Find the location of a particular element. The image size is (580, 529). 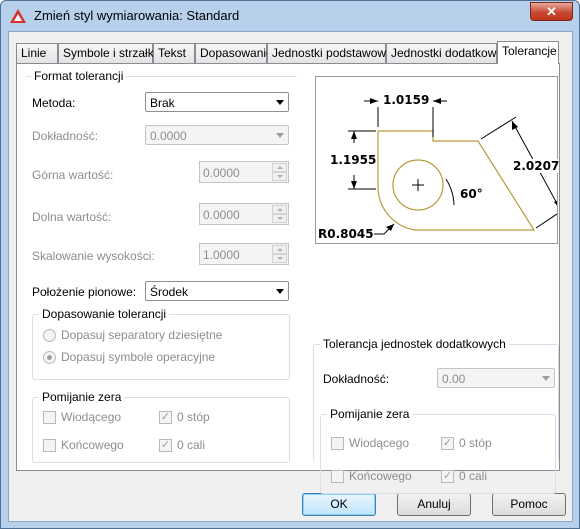

leading-zero-checkbox is located at coordinates (49, 417).